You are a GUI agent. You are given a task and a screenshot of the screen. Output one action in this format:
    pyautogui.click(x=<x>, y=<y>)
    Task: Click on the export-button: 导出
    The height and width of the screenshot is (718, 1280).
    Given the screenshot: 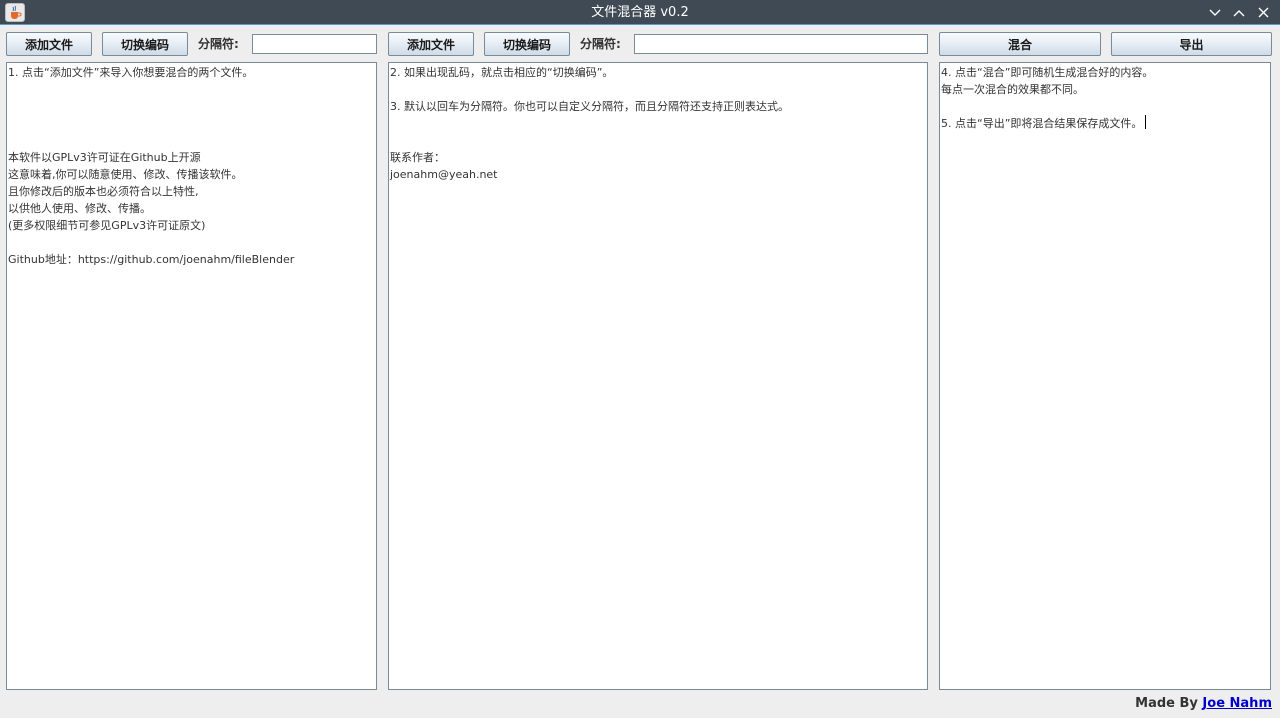 What is the action you would take?
    pyautogui.click(x=1191, y=44)
    